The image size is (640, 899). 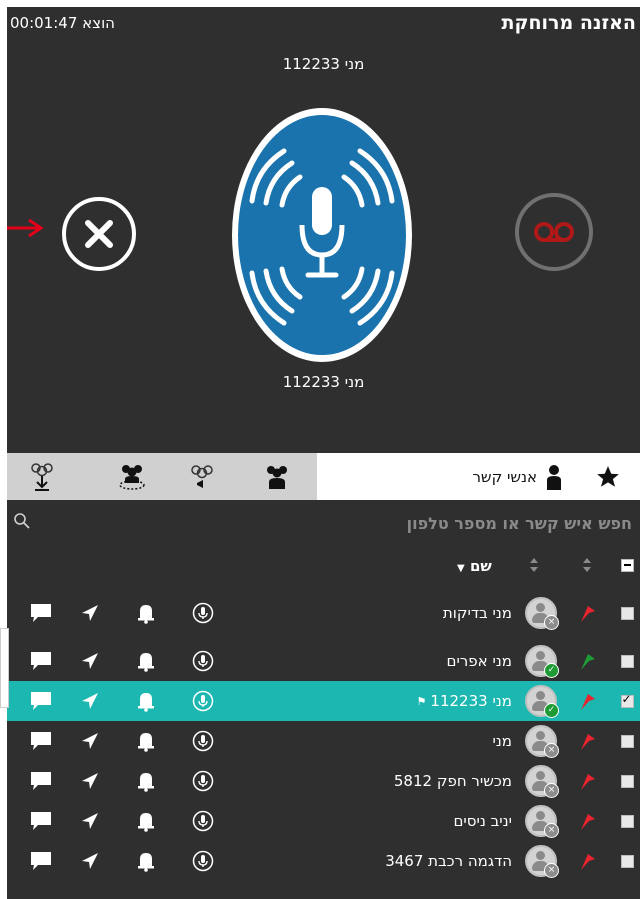 I want to click on minus-icon, so click(x=627, y=565).